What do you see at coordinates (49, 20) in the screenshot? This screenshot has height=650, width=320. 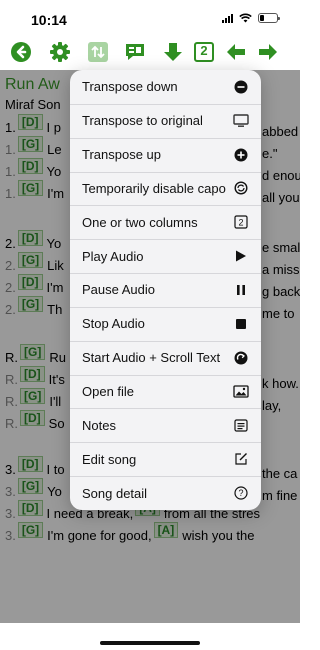 I see `status-time: 10:14` at bounding box center [49, 20].